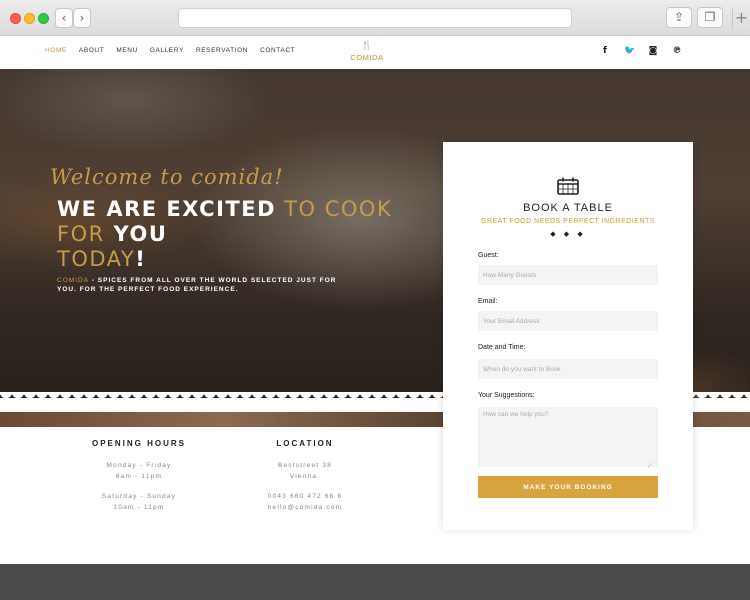 The width and height of the screenshot is (750, 600). I want to click on instagram-icon: ◙, so click(653, 51).